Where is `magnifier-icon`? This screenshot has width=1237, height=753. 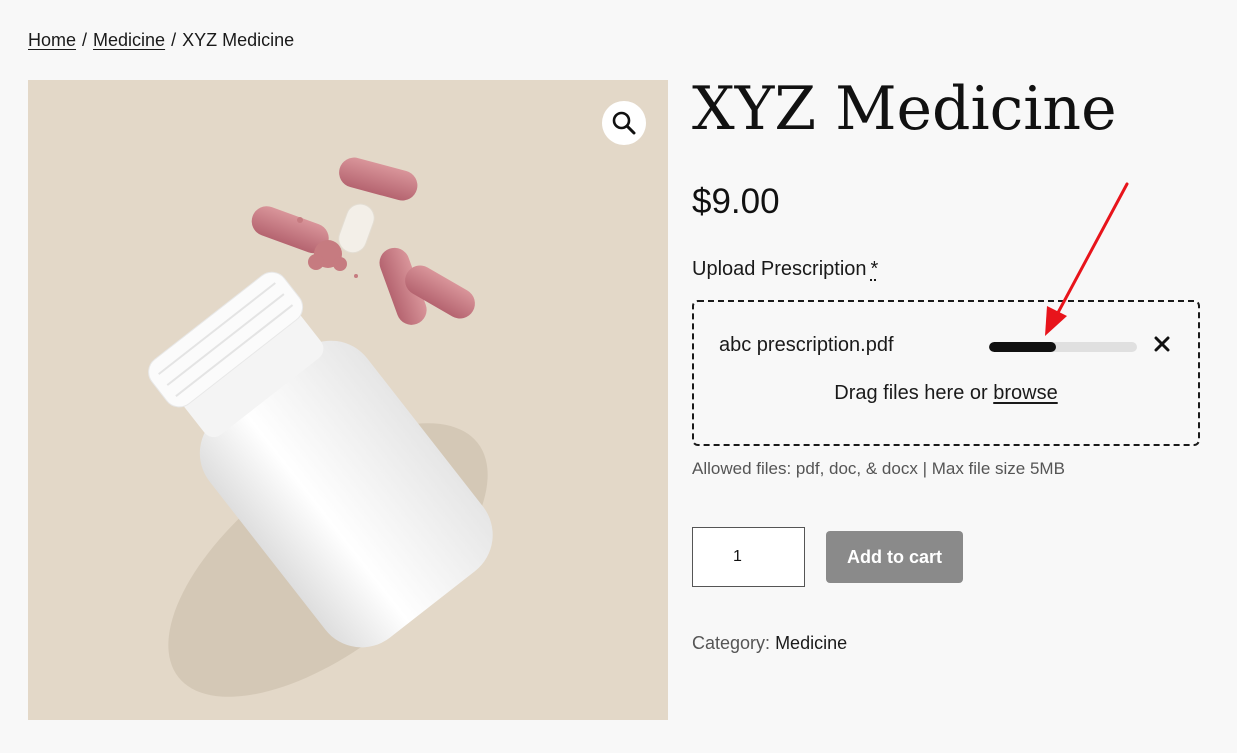 magnifier-icon is located at coordinates (624, 123).